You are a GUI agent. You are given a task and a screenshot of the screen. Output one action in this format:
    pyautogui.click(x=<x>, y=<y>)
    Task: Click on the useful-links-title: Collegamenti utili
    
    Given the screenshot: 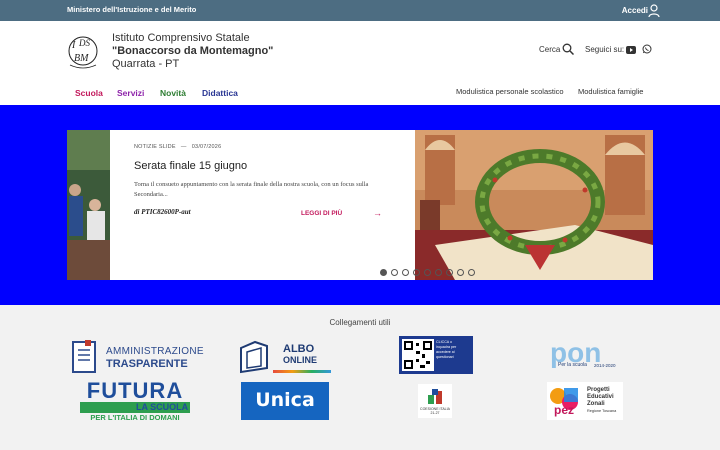 What is the action you would take?
    pyautogui.click(x=360, y=322)
    